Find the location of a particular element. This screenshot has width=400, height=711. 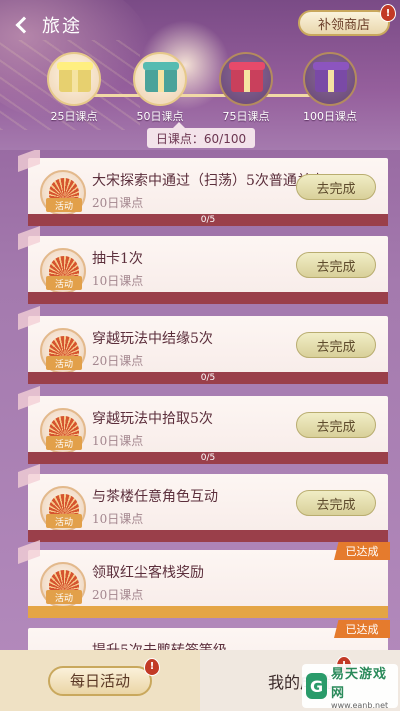

task-row: 活动 抽卡1次 10日课点 去完成 is located at coordinates (203, 264).